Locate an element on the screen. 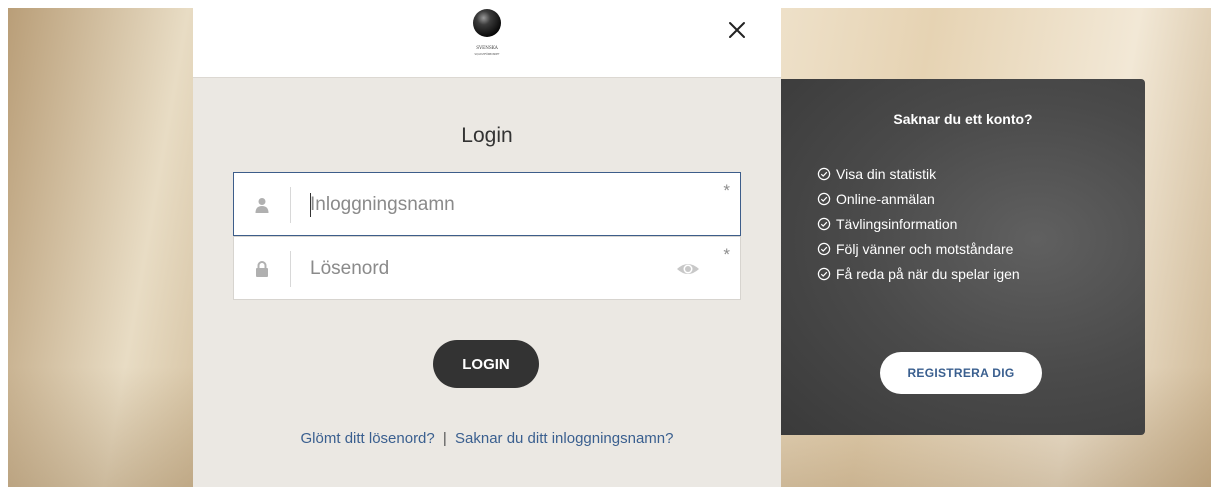  username-field: * is located at coordinates (487, 204).